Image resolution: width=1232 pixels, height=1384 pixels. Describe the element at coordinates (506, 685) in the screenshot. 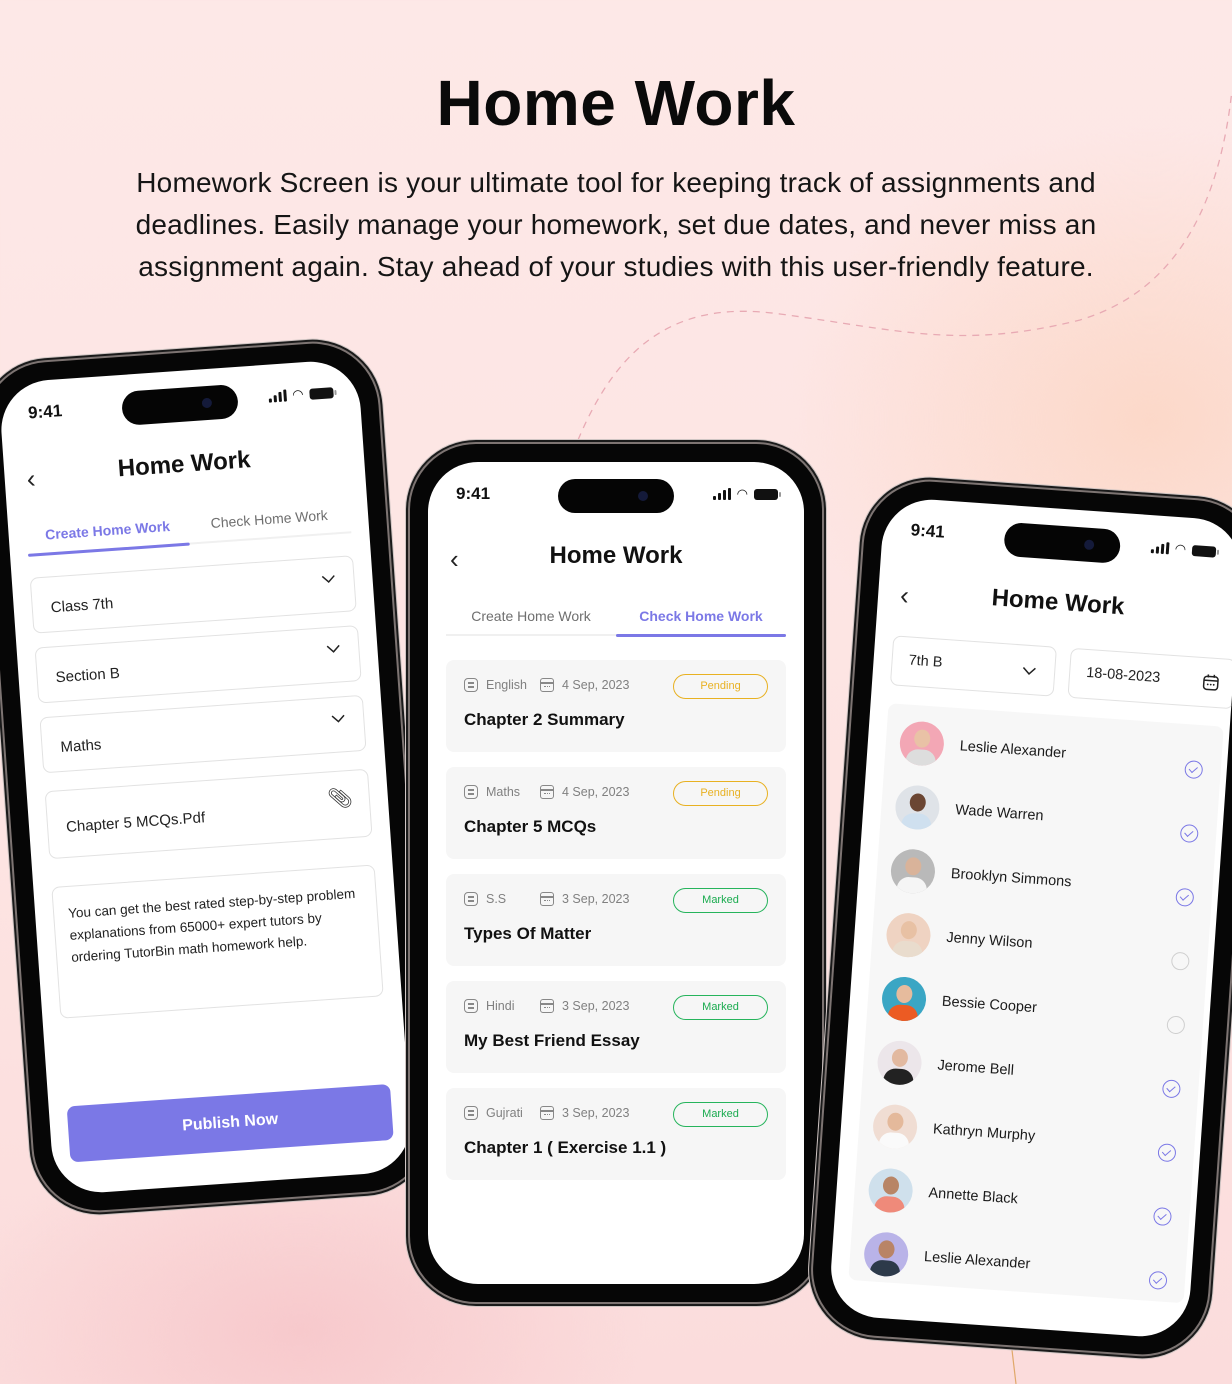

I see `homework-subject: English` at that location.